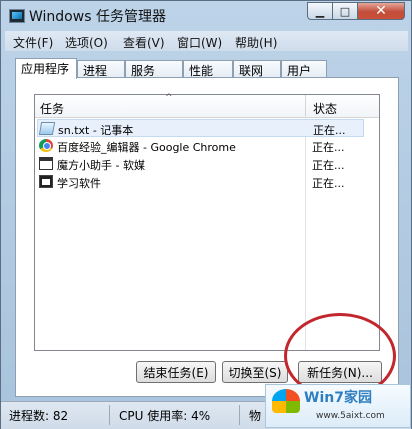  I want to click on status-process-count: 进程数: 82, so click(39, 416).